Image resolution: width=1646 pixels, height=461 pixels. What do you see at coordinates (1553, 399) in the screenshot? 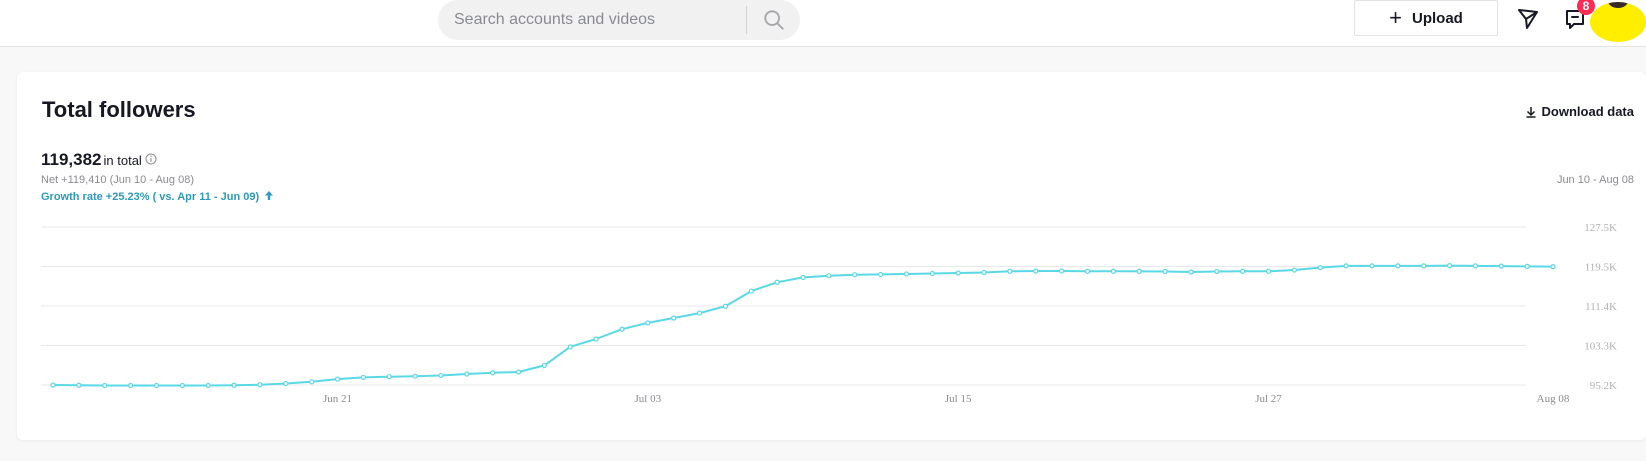
I see `x-tick-label: Aug 08` at bounding box center [1553, 399].